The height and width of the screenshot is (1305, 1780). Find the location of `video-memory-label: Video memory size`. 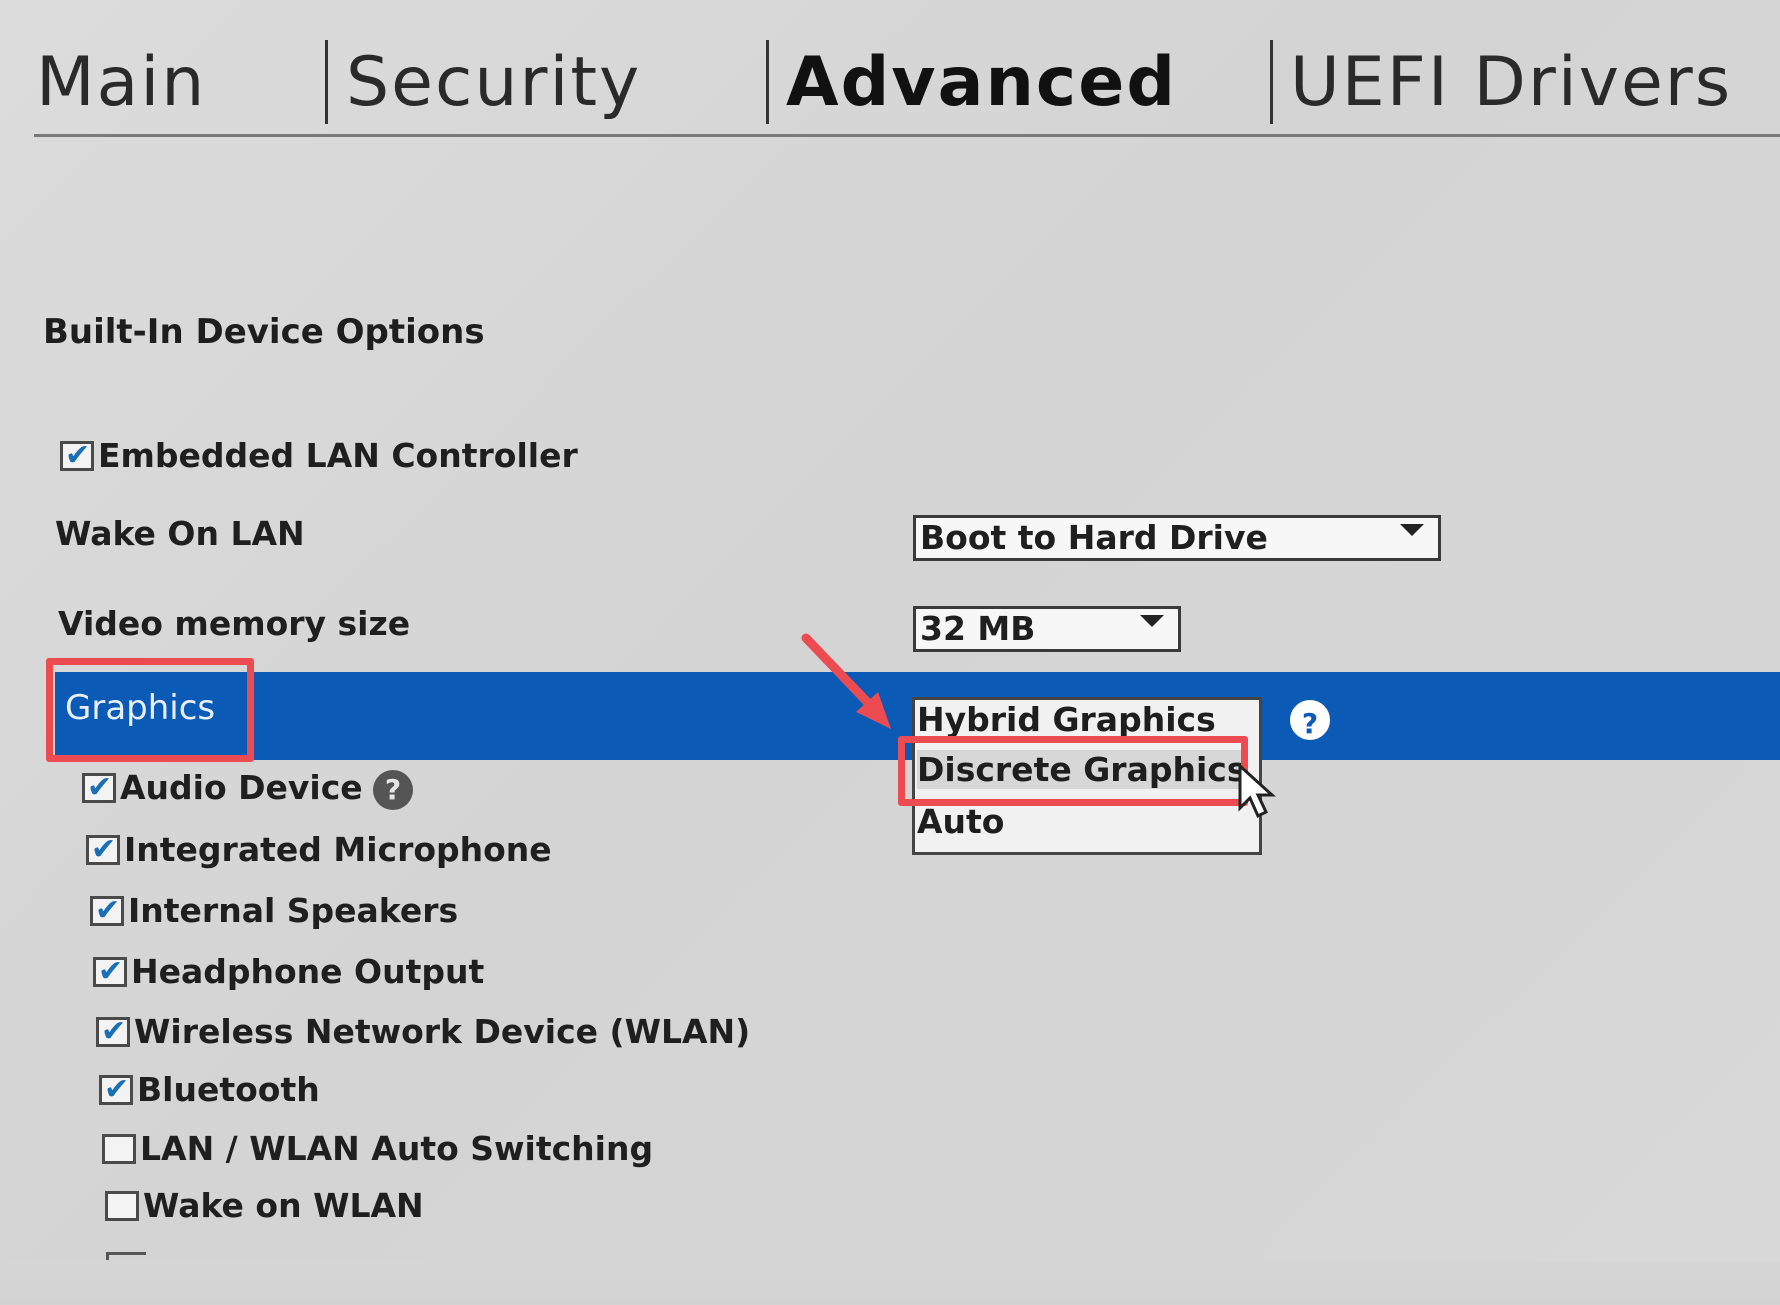

video-memory-label: Video memory size is located at coordinates (234, 623).